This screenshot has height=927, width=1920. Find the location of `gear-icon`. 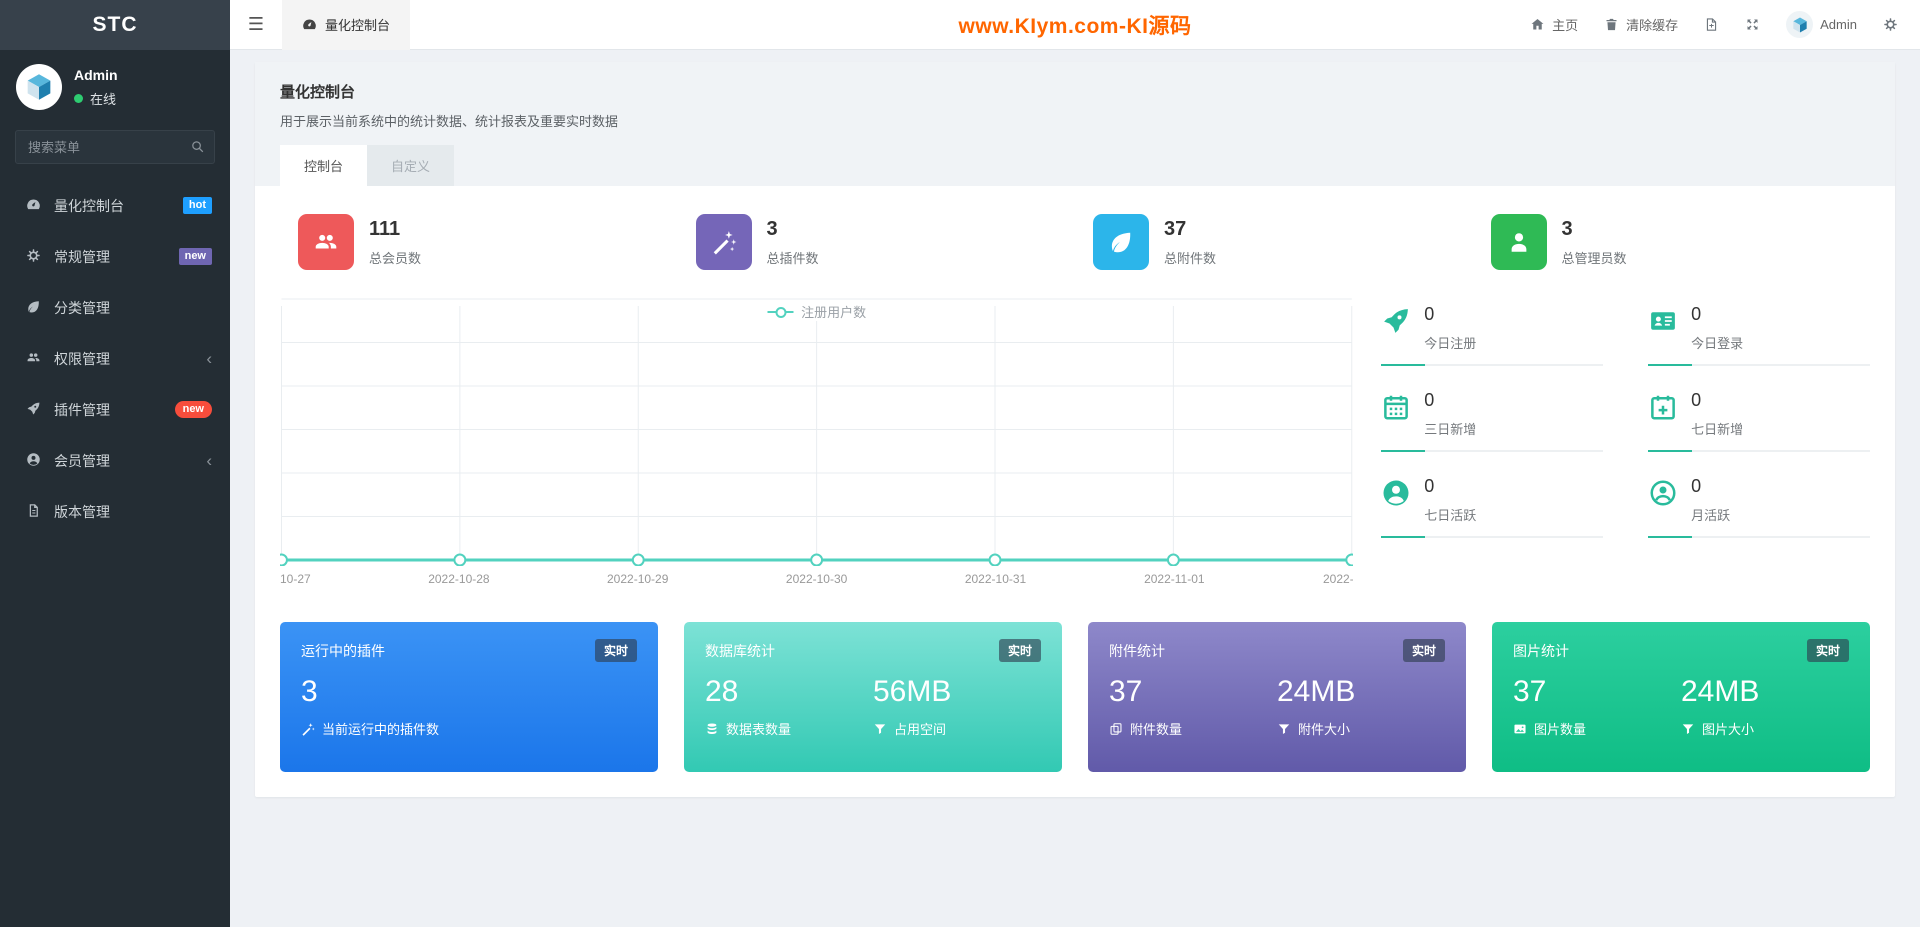

gear-icon is located at coordinates (1890, 24).